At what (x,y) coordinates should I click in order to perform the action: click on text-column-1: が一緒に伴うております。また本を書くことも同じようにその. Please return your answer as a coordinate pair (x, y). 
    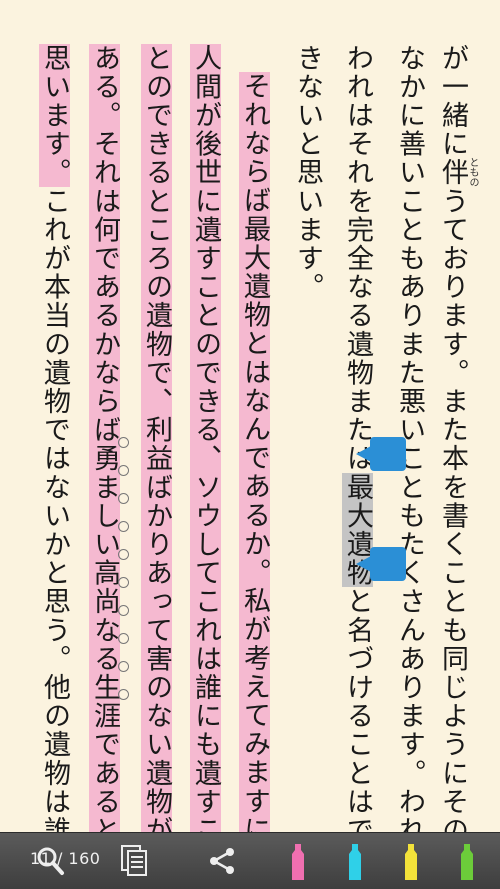
    Looking at the image, I should click on (452, 438).